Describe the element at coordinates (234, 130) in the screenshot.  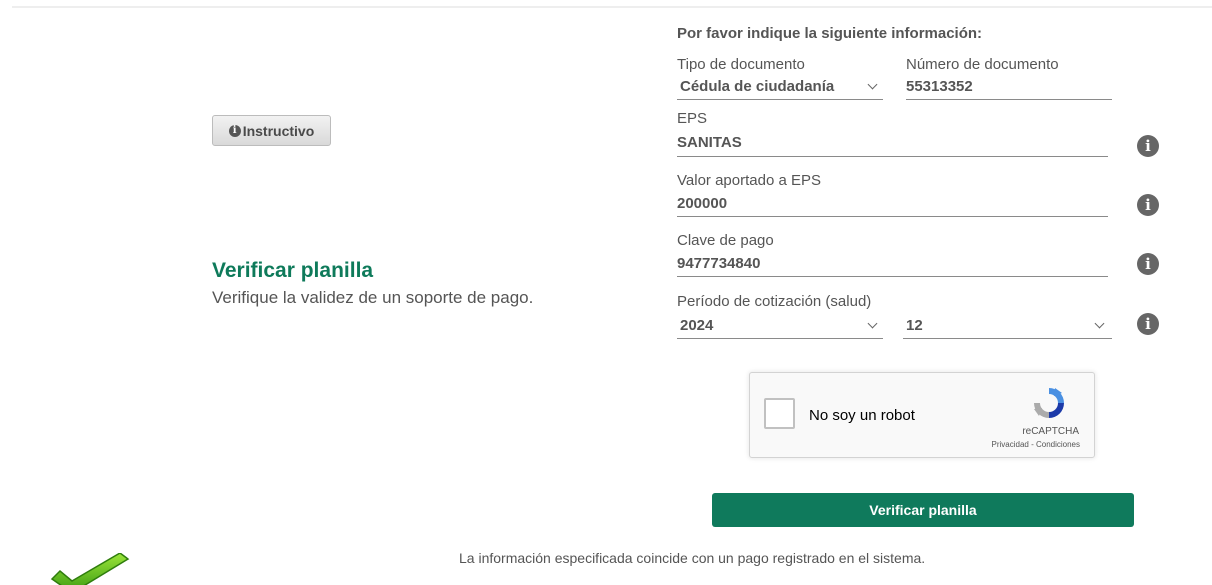
I see `info-circle-icon: i` at that location.